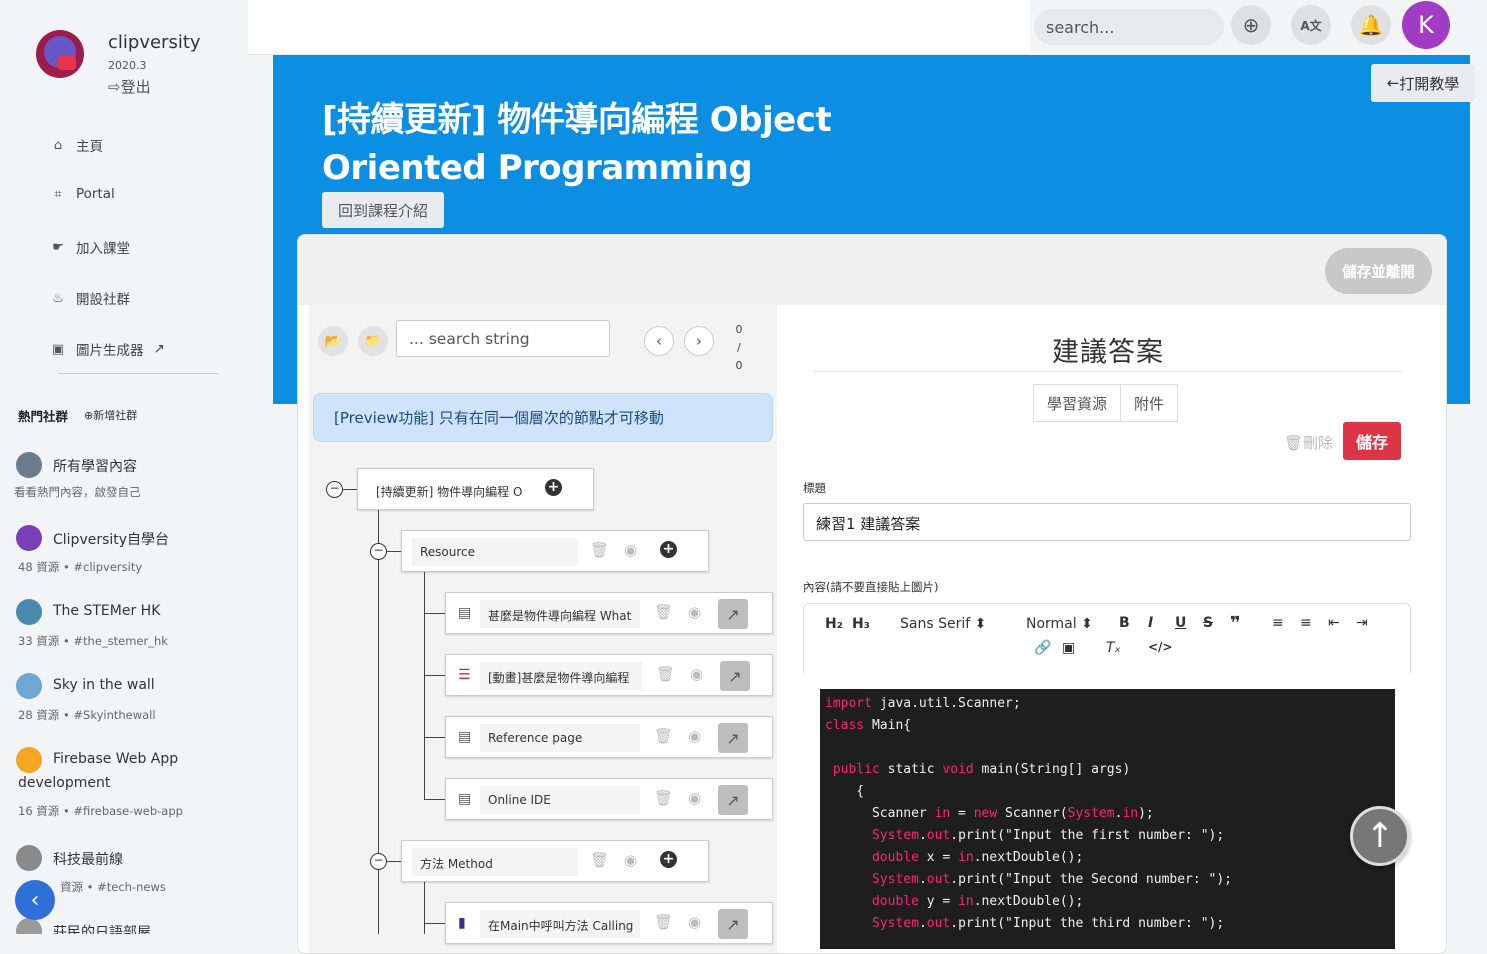  What do you see at coordinates (135, 349) in the screenshot?
I see `nav-item-image-generator: ▣ 圖片生成器 ↗` at bounding box center [135, 349].